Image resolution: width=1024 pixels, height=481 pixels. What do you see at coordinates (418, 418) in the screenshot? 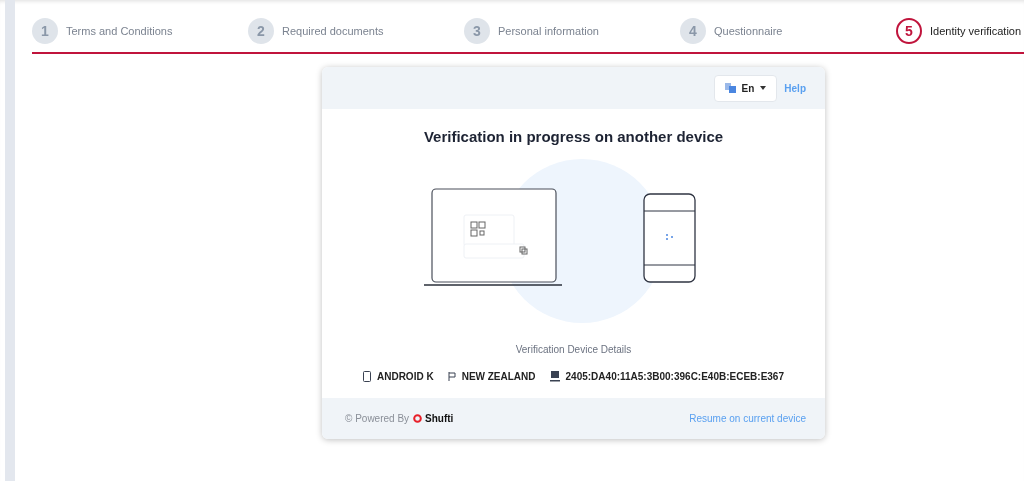
I see `logo-icon` at bounding box center [418, 418].